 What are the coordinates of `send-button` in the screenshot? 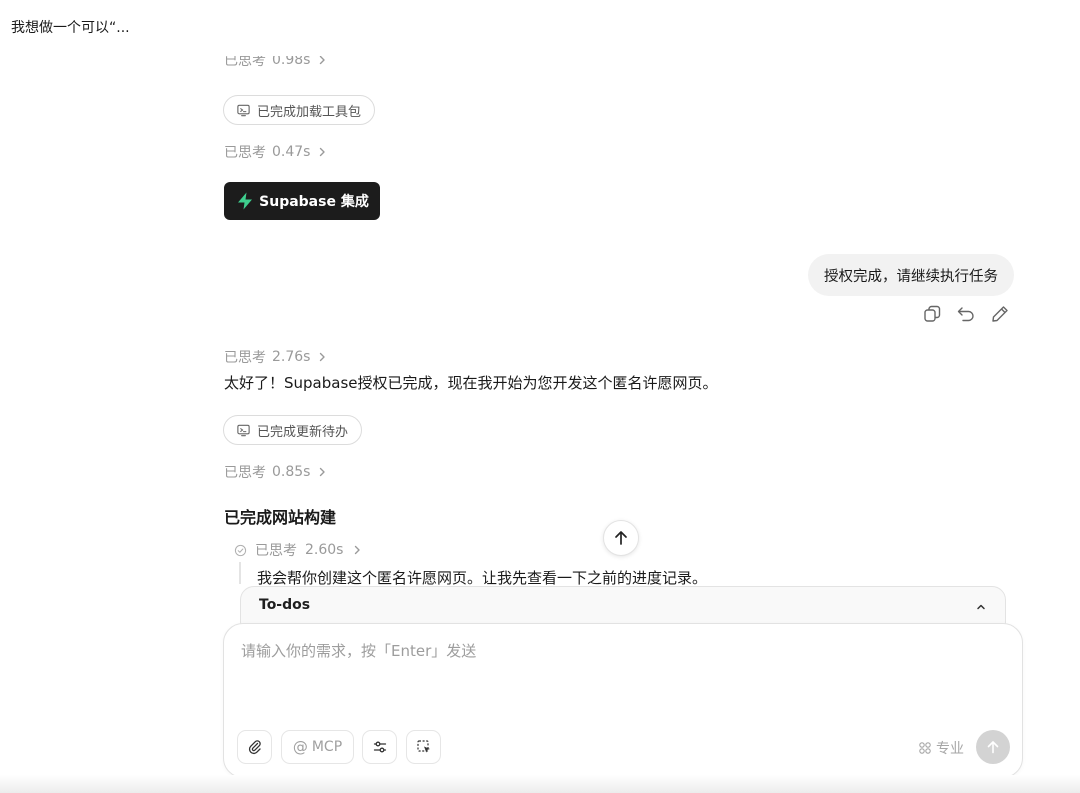 It's located at (993, 747).